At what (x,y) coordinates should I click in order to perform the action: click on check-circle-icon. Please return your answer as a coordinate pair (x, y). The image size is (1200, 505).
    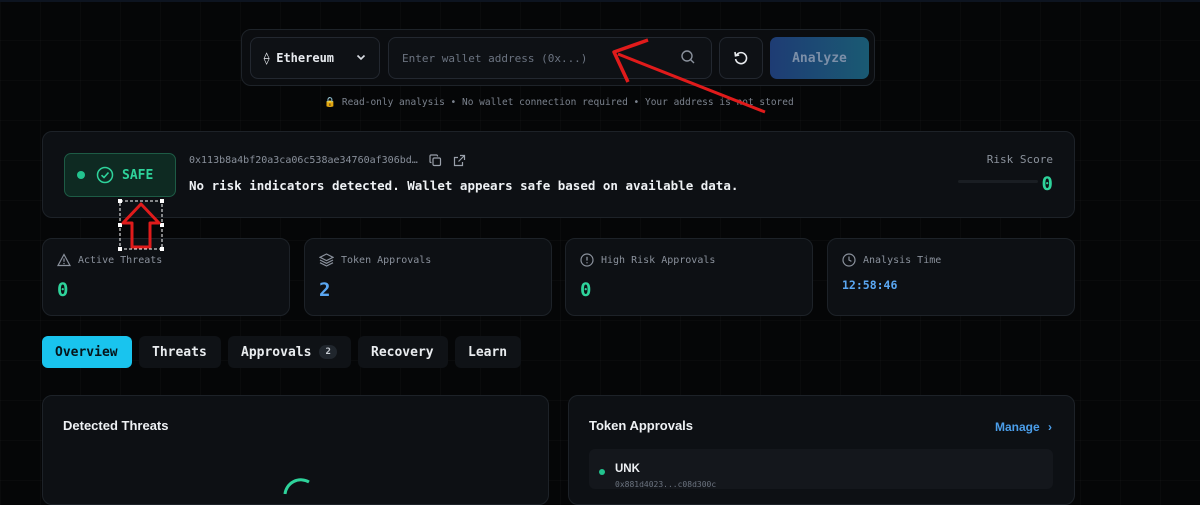
    Looking at the image, I should click on (105, 175).